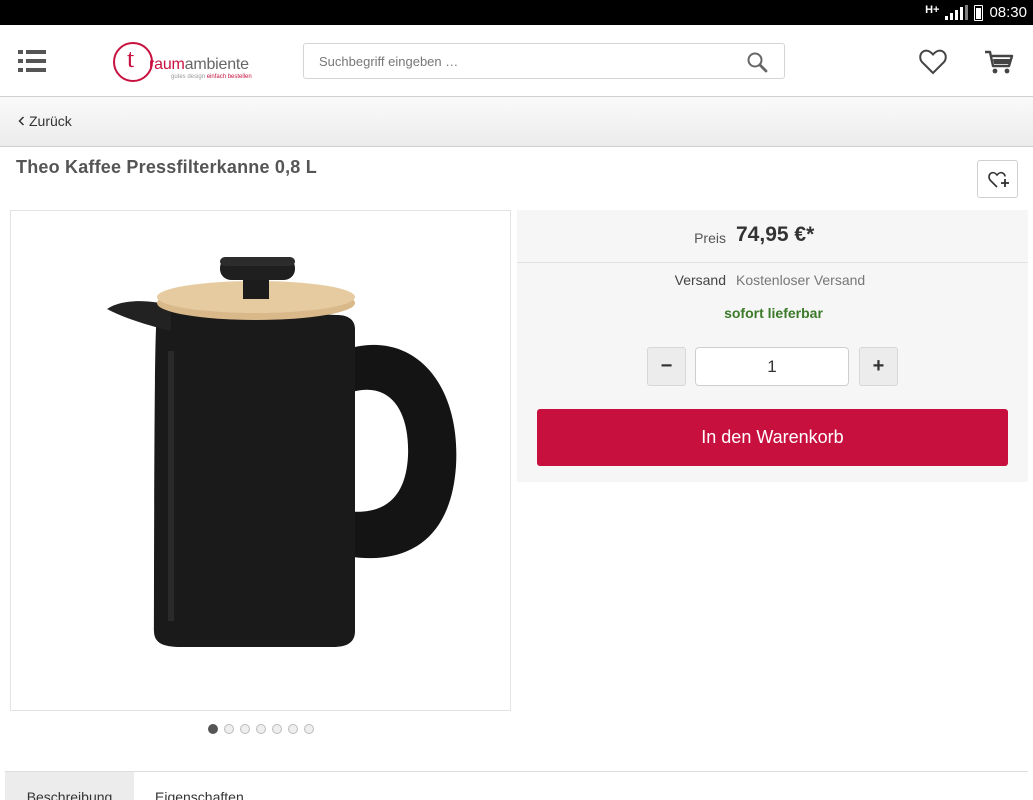 This screenshot has width=1033, height=800. What do you see at coordinates (773, 313) in the screenshot?
I see `availability-status: sofort lieferbar` at bounding box center [773, 313].